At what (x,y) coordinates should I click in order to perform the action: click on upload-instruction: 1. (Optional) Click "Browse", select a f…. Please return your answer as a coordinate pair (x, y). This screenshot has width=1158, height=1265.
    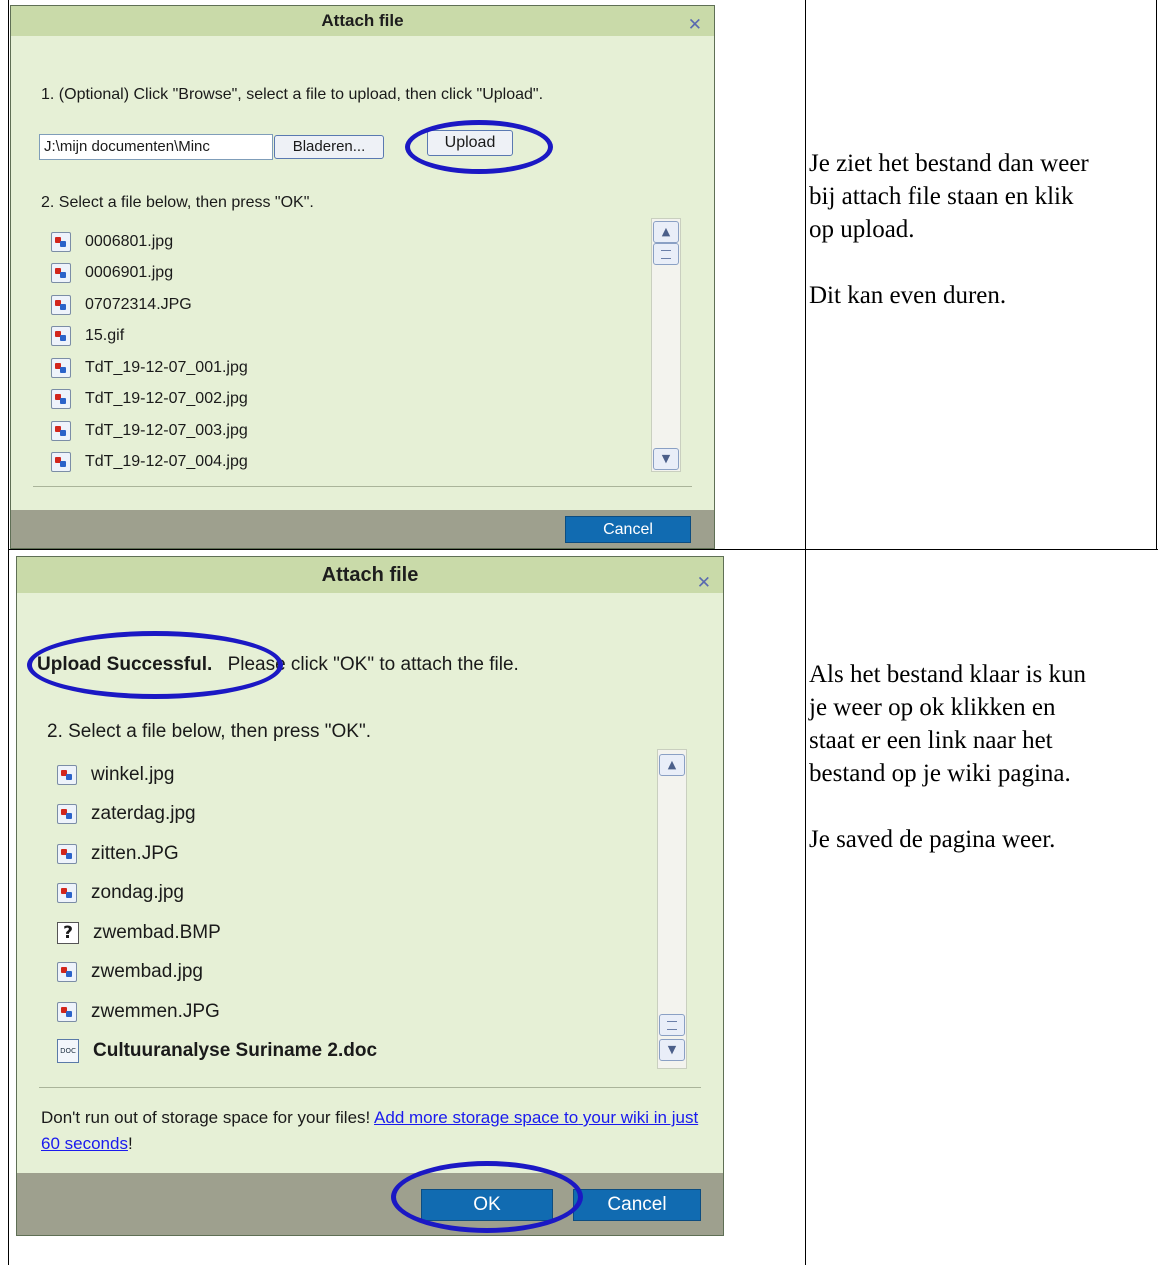
    Looking at the image, I should click on (292, 94).